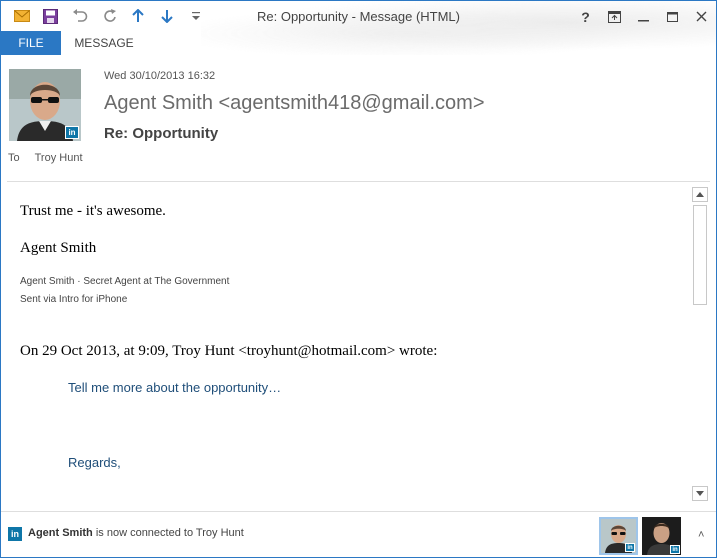 This screenshot has width=717, height=558. Describe the element at coordinates (74, 299) in the screenshot. I see `signature-line: Sent via Intro for iPhone` at that location.